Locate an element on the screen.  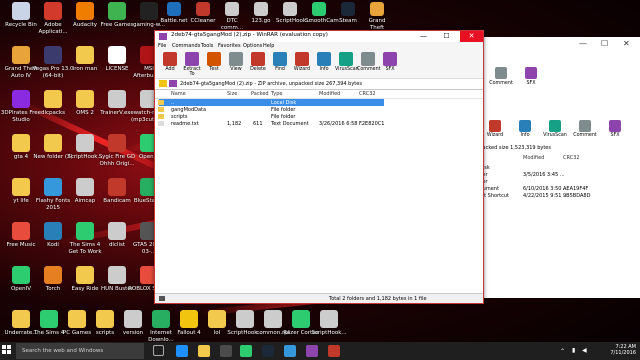
delete-icon is located at coordinates (258, 59).